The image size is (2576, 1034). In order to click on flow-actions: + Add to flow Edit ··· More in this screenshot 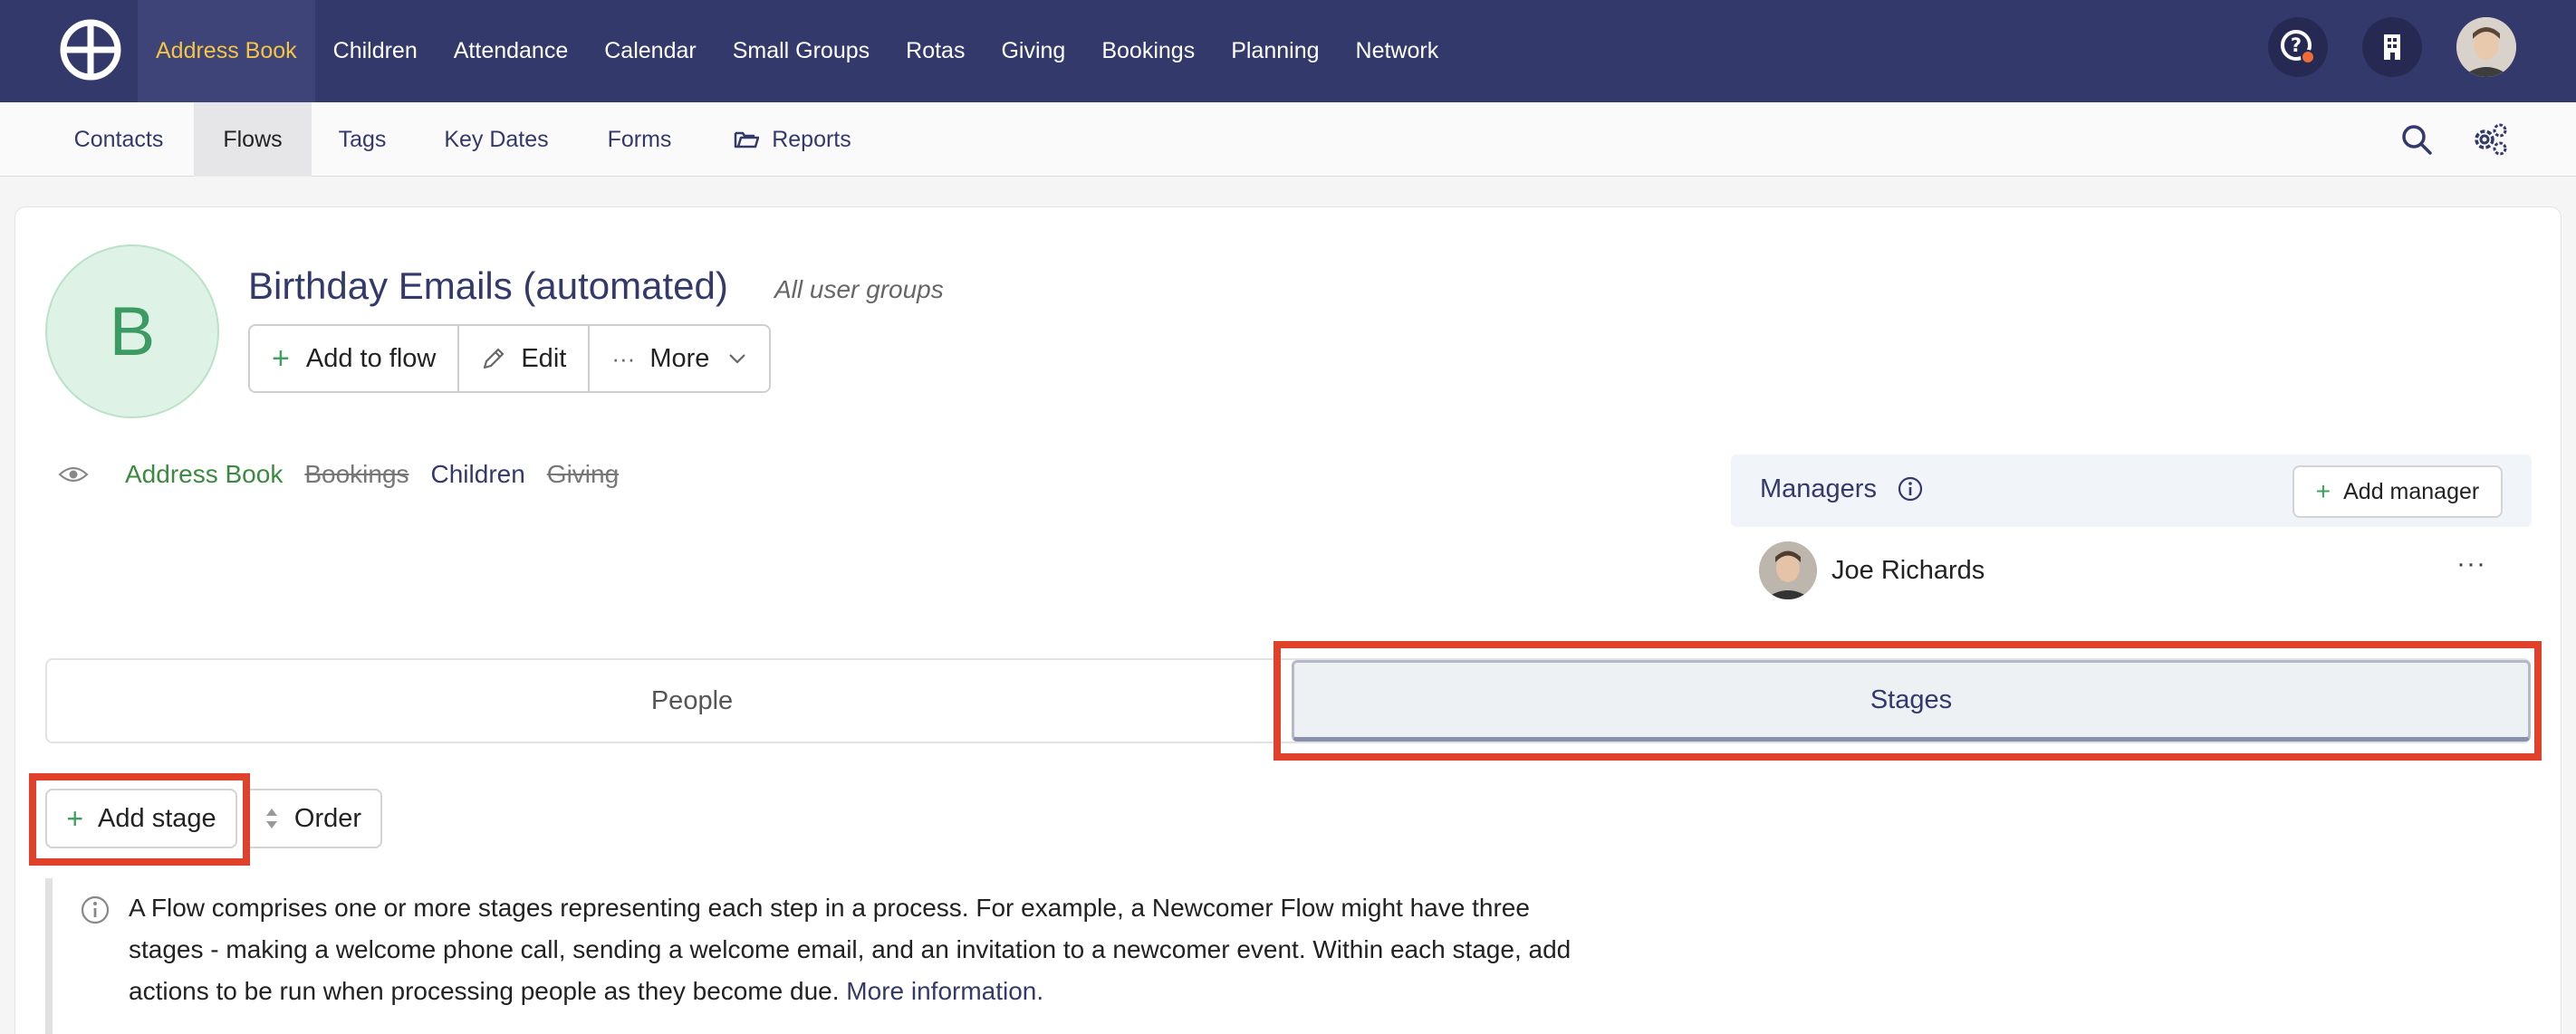, I will do `click(510, 359)`.